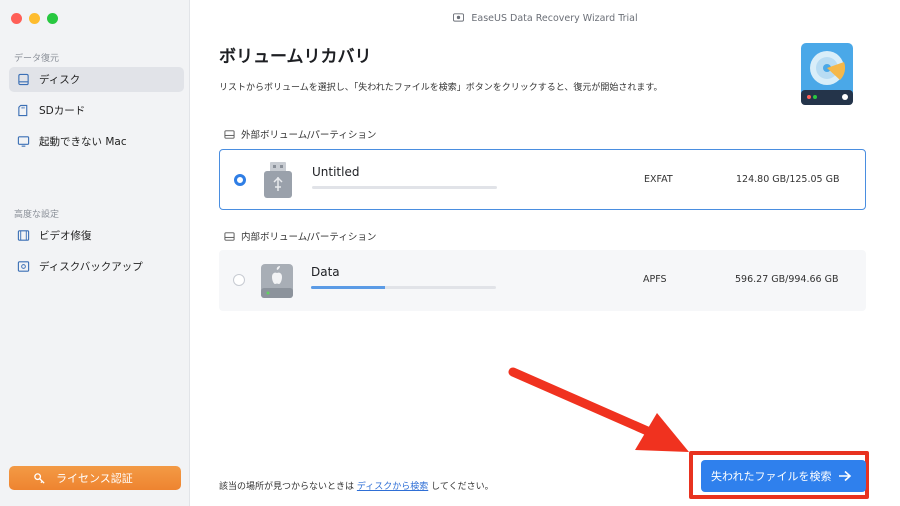  What do you see at coordinates (23, 141) in the screenshot?
I see `monitor-icon` at bounding box center [23, 141].